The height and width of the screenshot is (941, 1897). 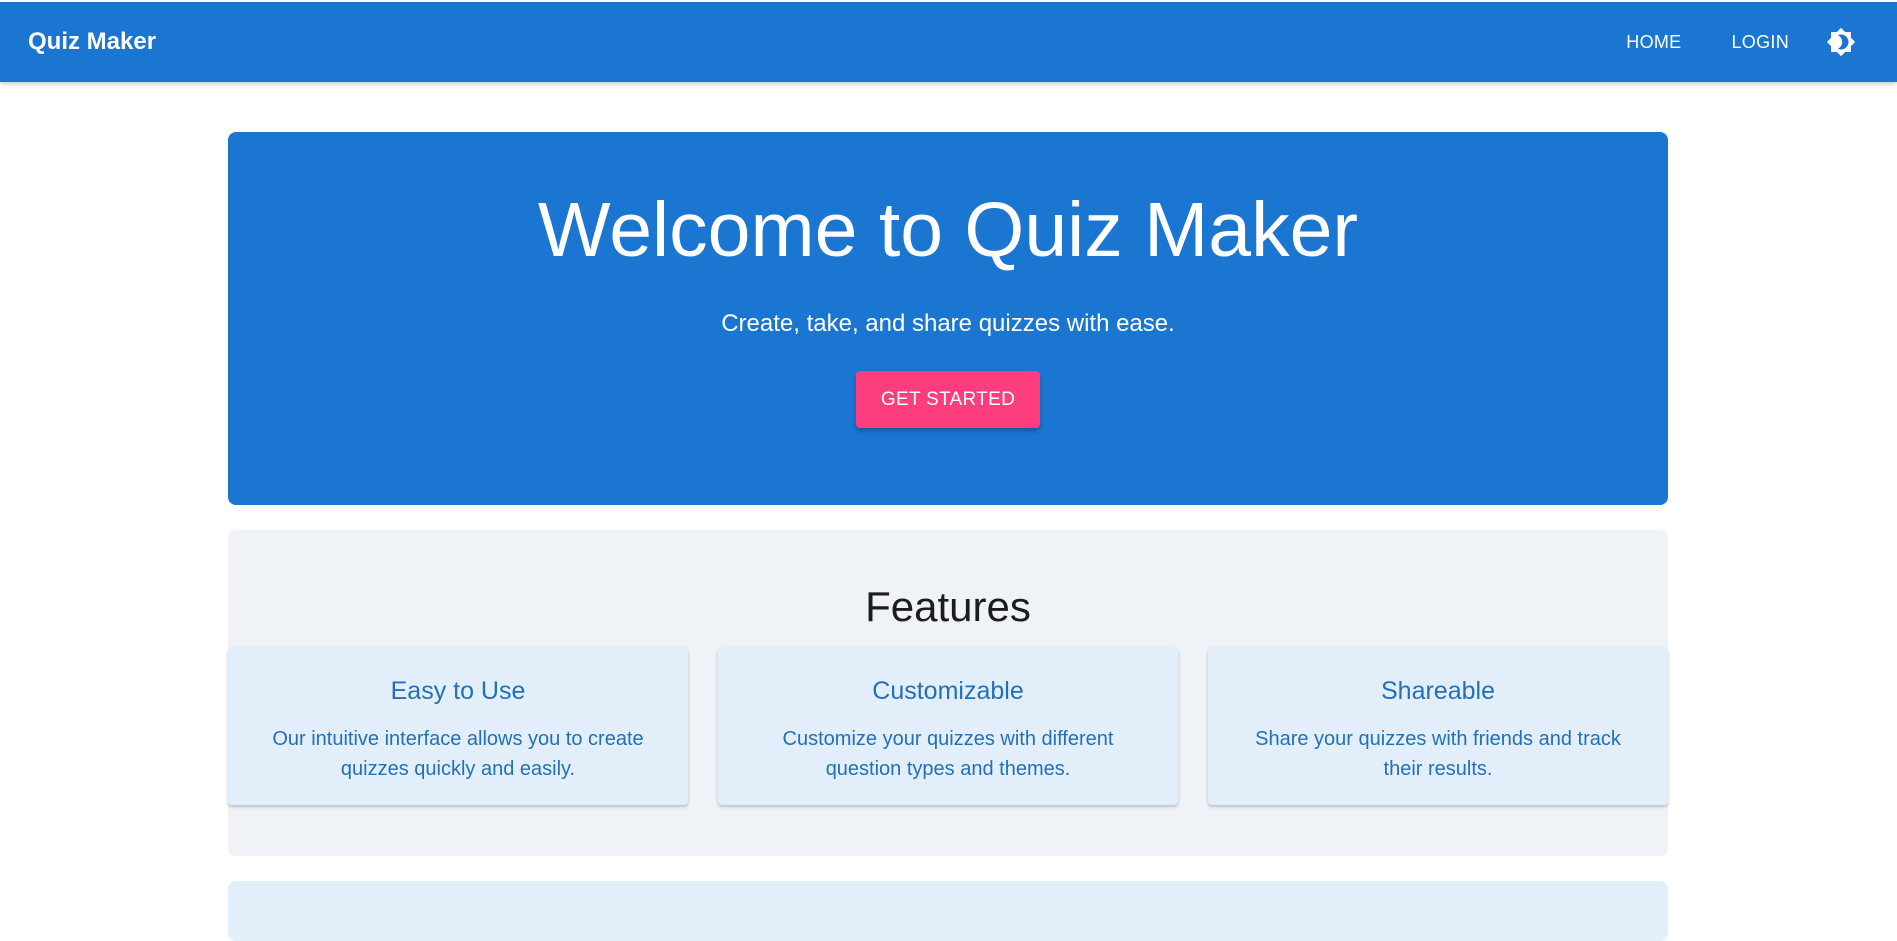 What do you see at coordinates (458, 691) in the screenshot?
I see `feature-card-title: Easy to Use` at bounding box center [458, 691].